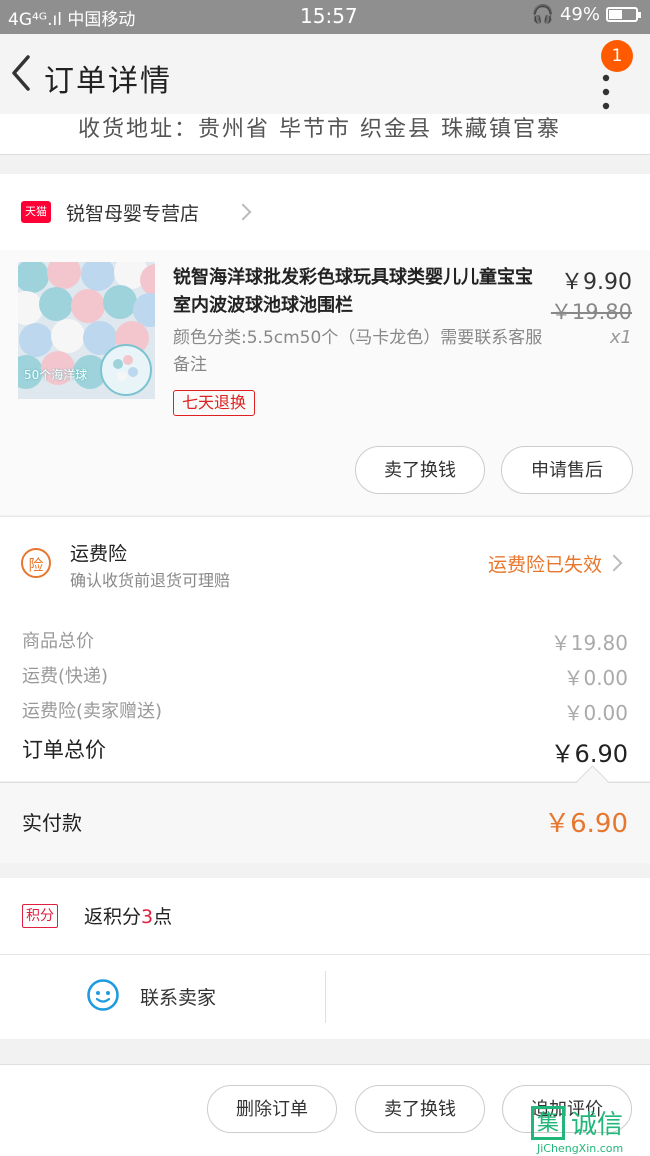 The height and width of the screenshot is (1156, 650). I want to click on address-section: 收货地址：贵州省 毕节市 织金县 珠藏镇官寨, so click(325, 134).